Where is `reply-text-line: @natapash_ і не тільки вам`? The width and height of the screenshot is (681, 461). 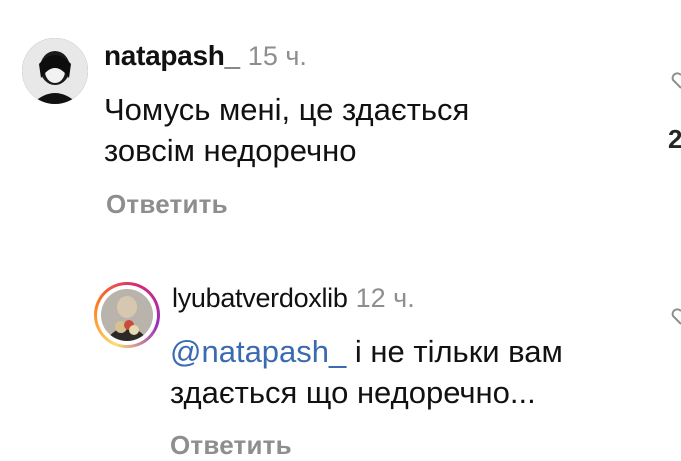
reply-text-line: @natapash_ і не тільки вам is located at coordinates (366, 351).